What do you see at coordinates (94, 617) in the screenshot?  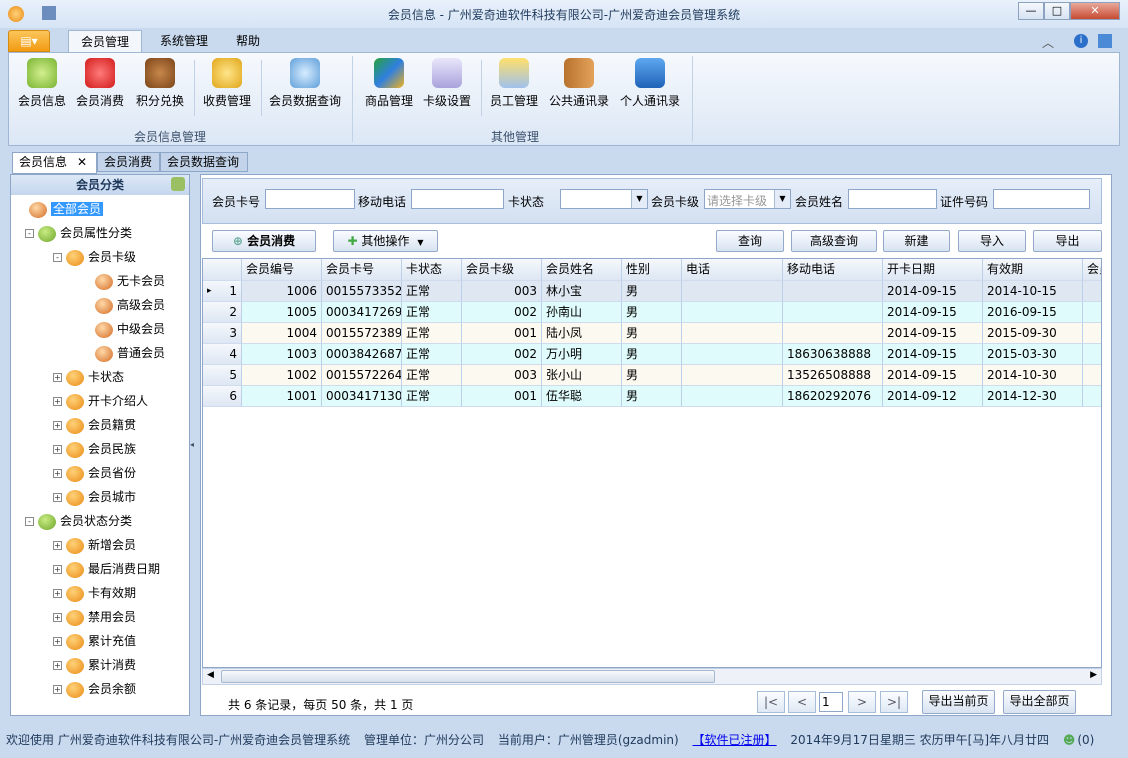 I see `tree-node: + 禁用会员` at bounding box center [94, 617].